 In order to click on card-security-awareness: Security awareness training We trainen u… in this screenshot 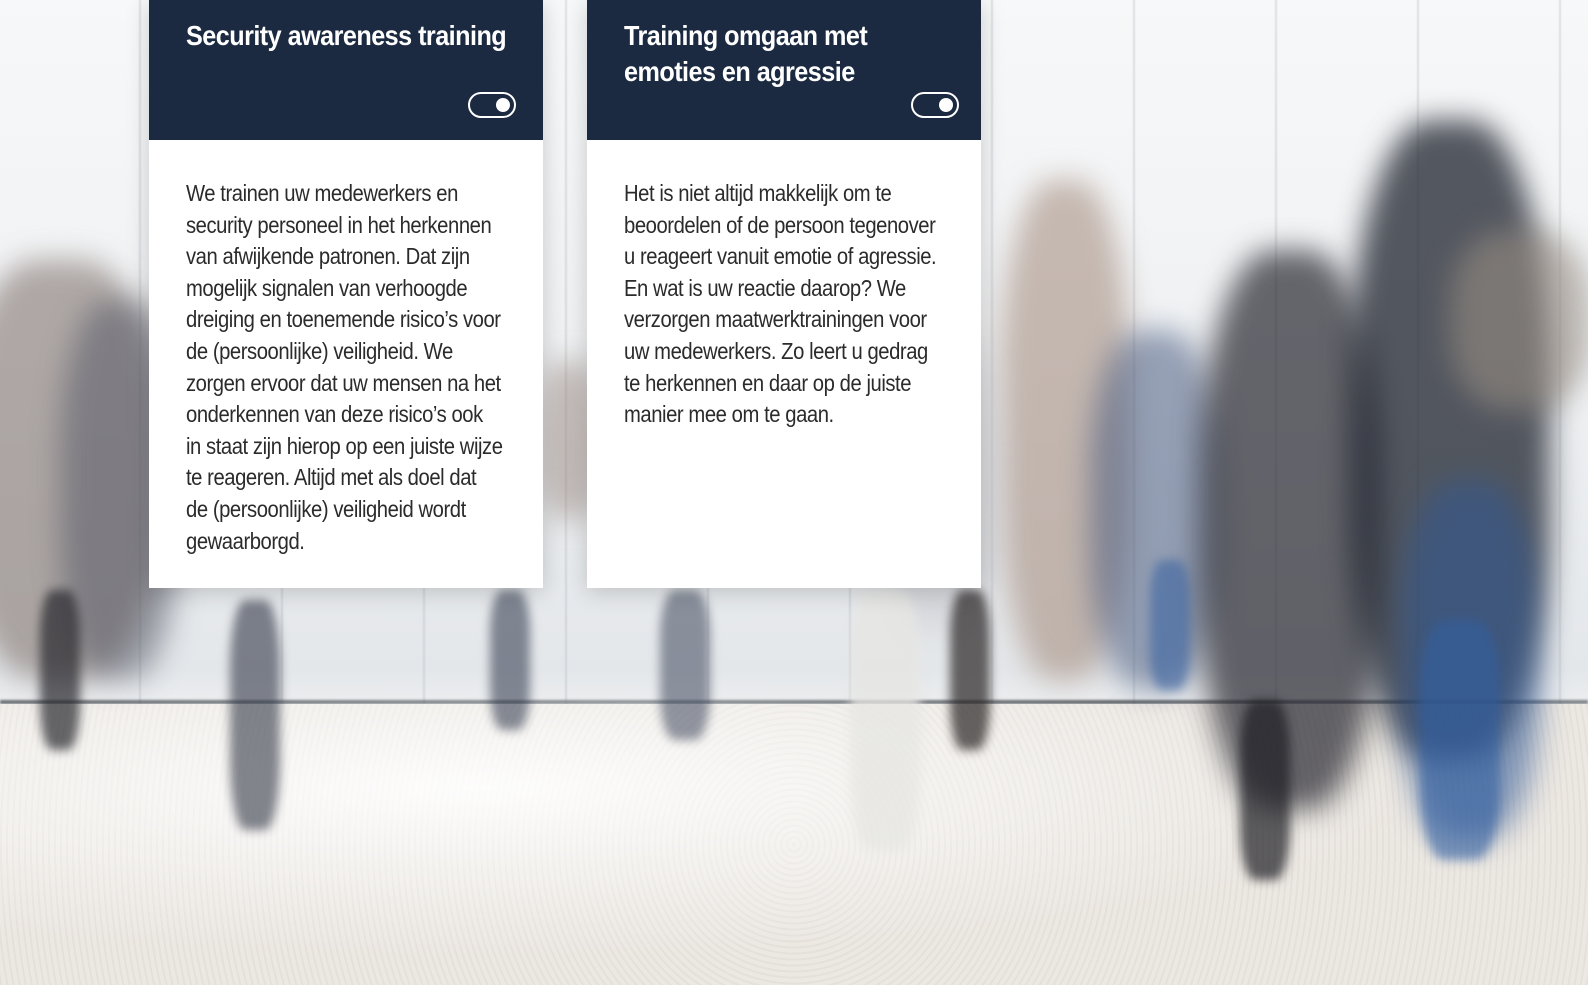, I will do `click(346, 294)`.